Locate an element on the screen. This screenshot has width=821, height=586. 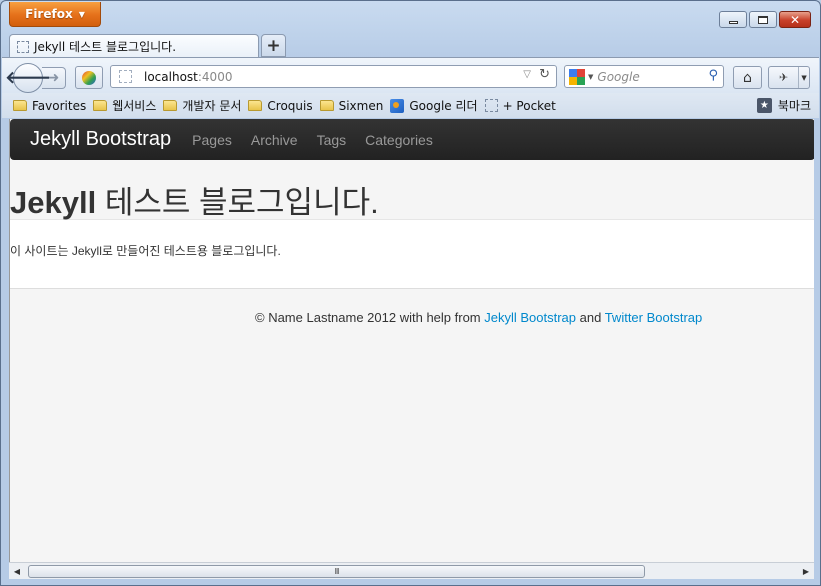
home-button: ⌂ is located at coordinates (747, 77).